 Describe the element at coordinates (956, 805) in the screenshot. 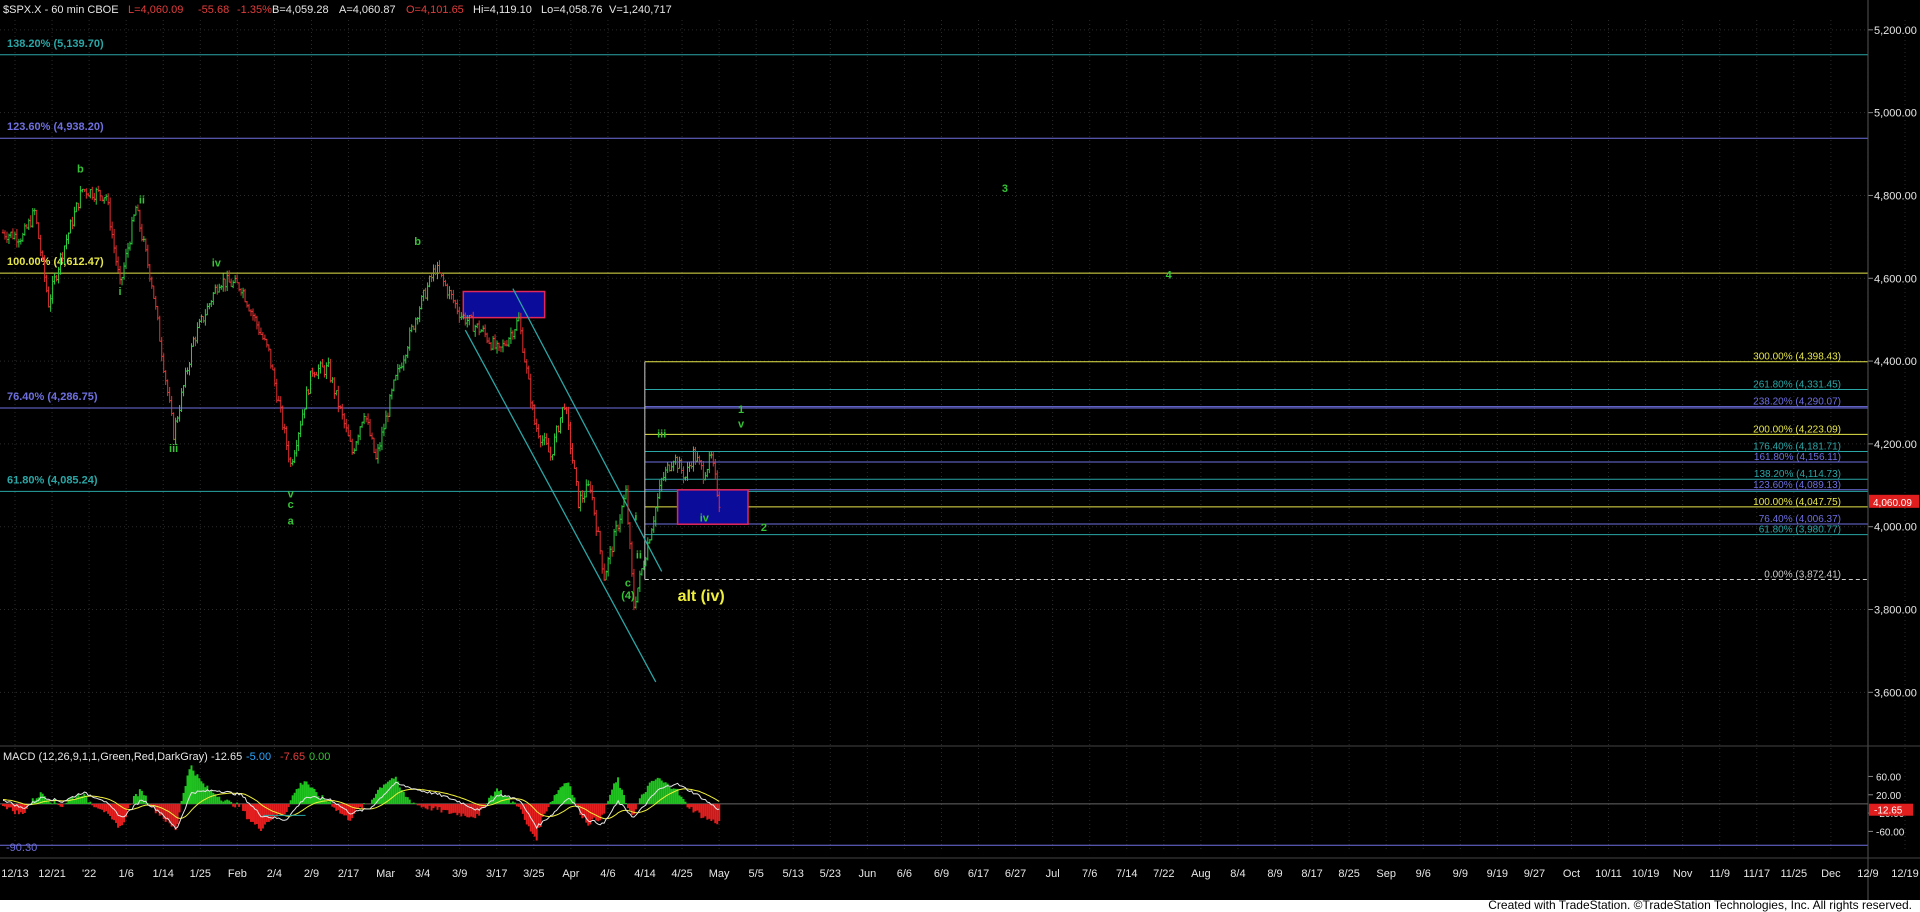

I see `macd-panel: 60.0020.00-20.00-60.00-12.65` at that location.